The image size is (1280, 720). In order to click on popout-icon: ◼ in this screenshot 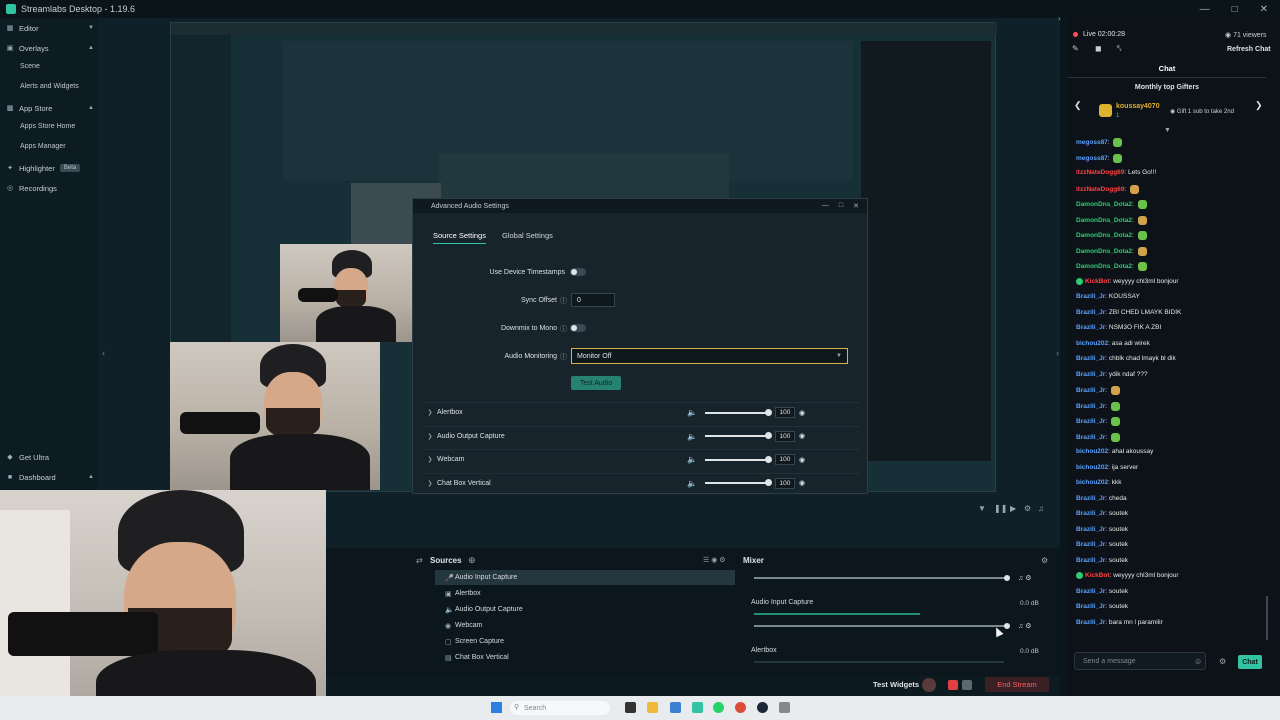, I will do `click(1098, 48)`.